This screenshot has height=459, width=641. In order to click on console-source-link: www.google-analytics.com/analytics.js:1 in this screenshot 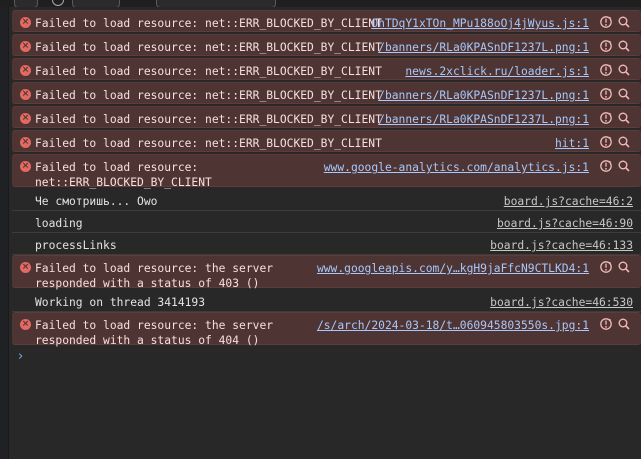, I will do `click(456, 167)`.